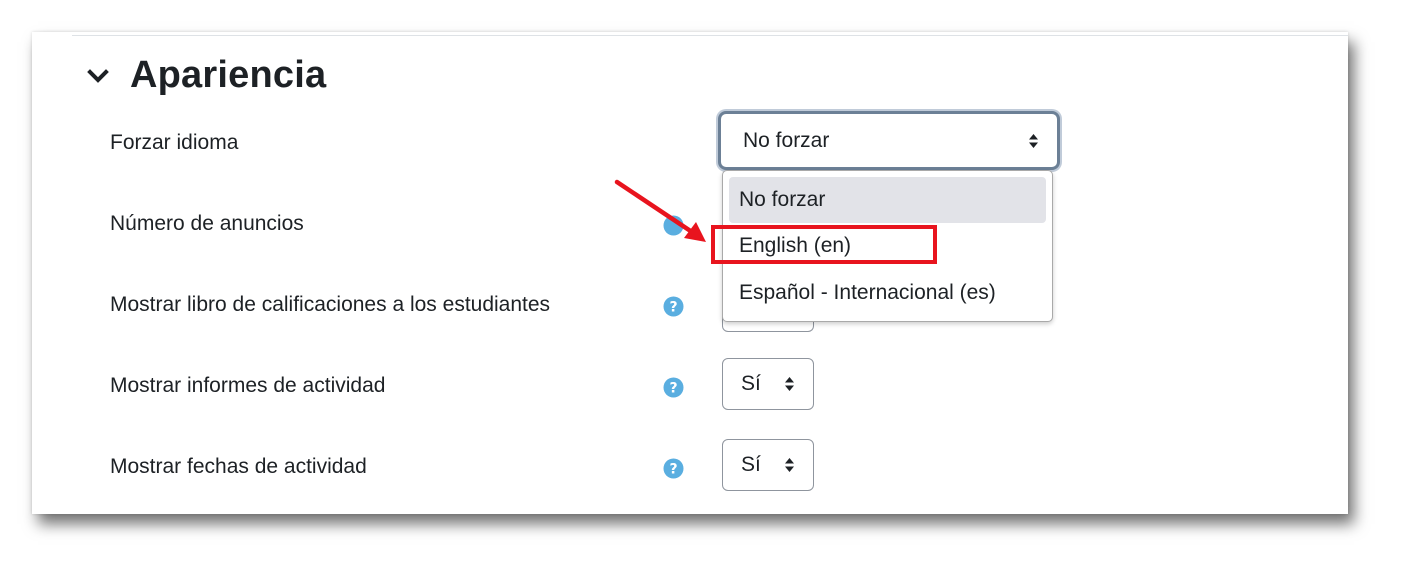 The width and height of the screenshot is (1413, 580). I want to click on divider, so click(710, 35).